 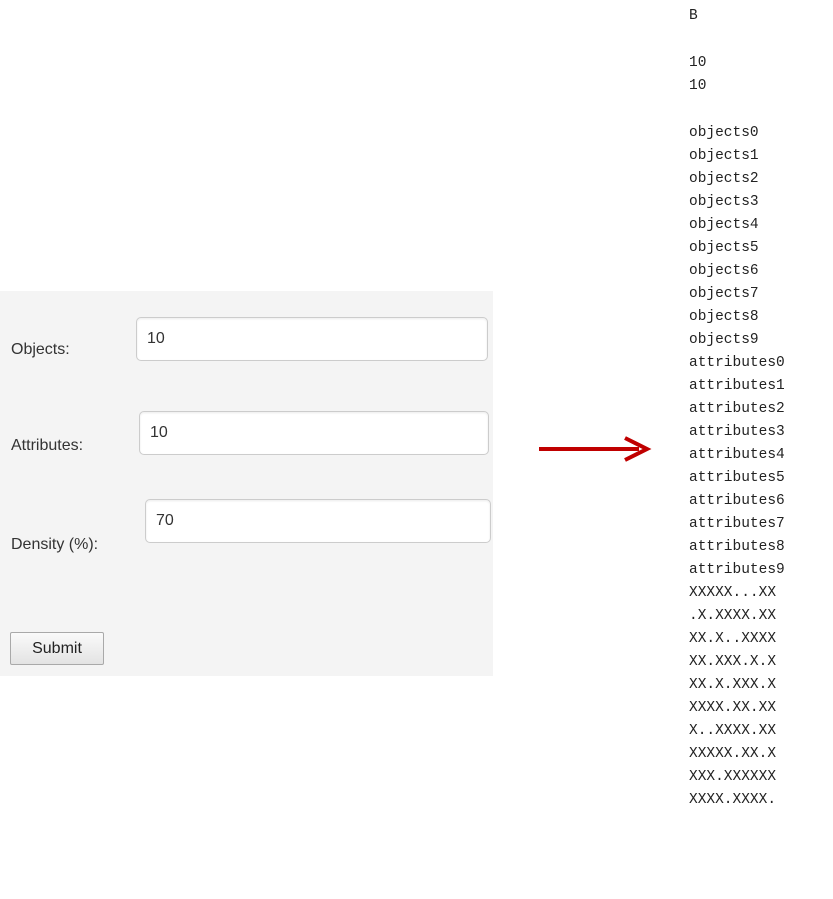 I want to click on output-attribute-count: 10, so click(x=698, y=86).